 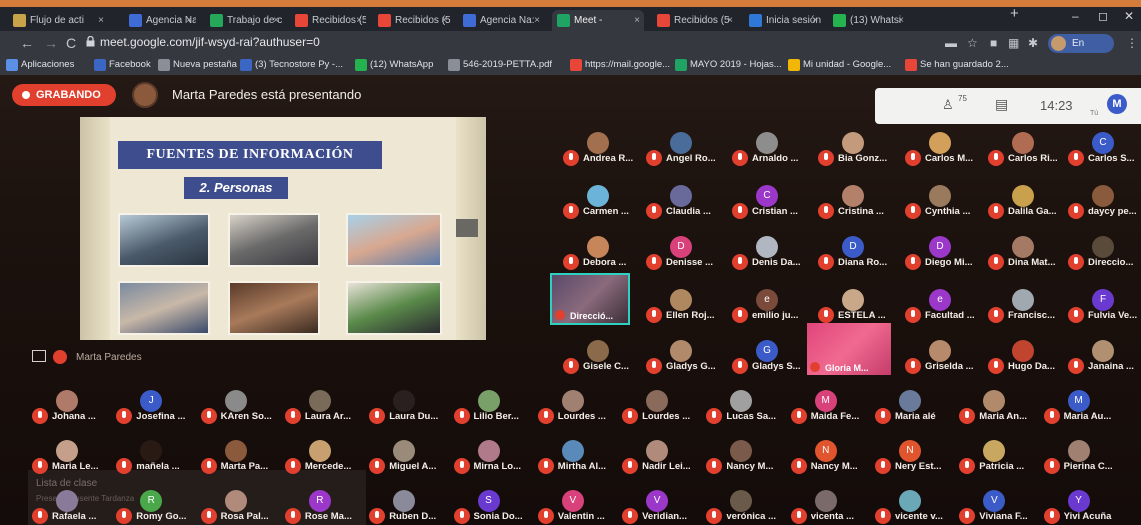 I want to click on browser-tab: Meet - ×, so click(x=598, y=20).